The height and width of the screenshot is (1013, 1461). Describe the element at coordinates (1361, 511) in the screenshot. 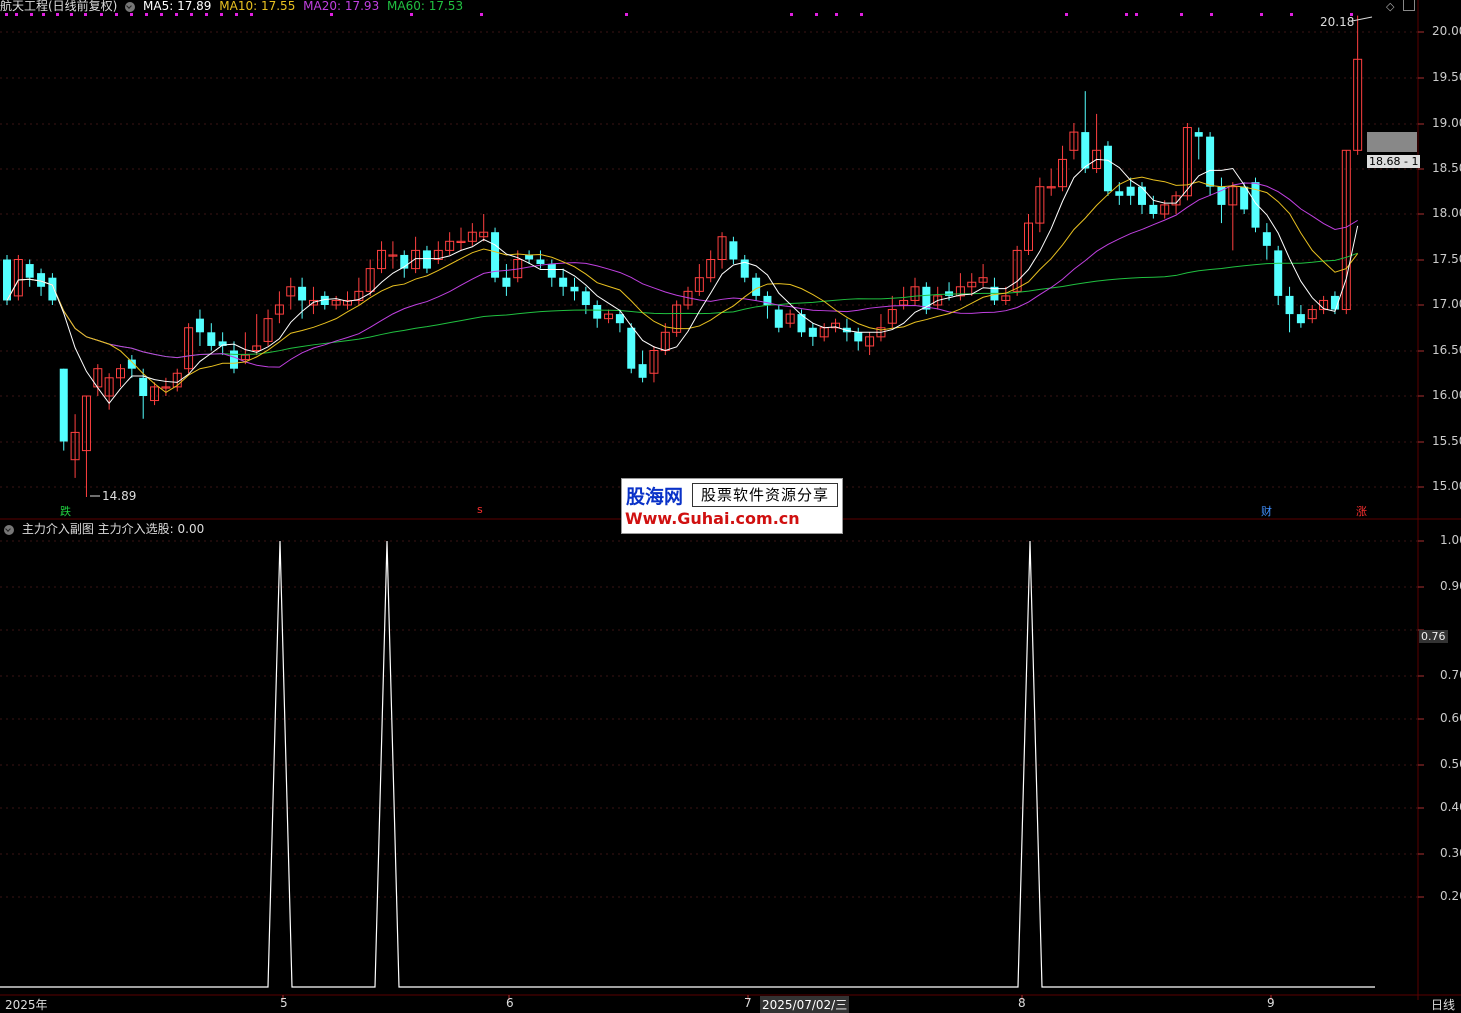

I see `zhang-marker: 涨` at that location.